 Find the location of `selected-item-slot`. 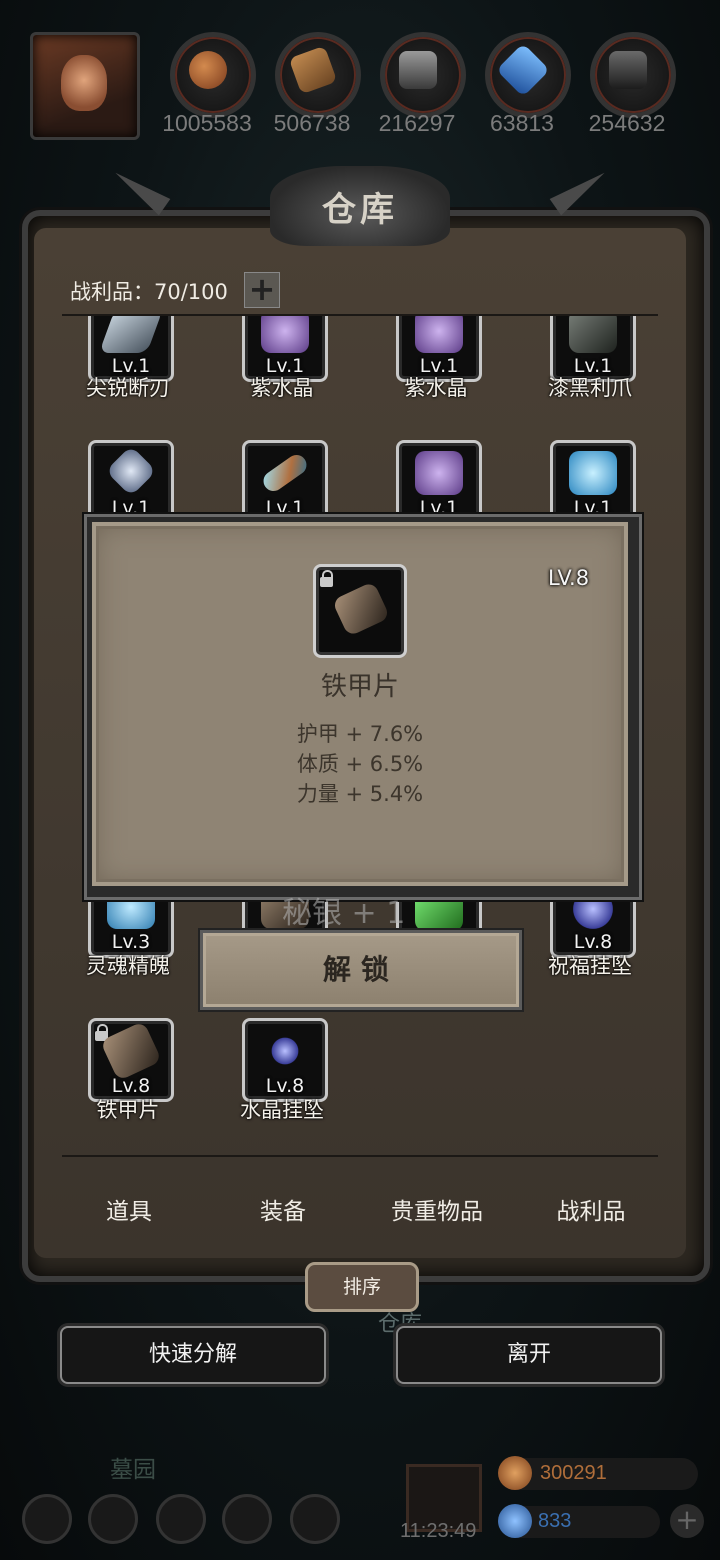

selected-item-slot is located at coordinates (360, 611).